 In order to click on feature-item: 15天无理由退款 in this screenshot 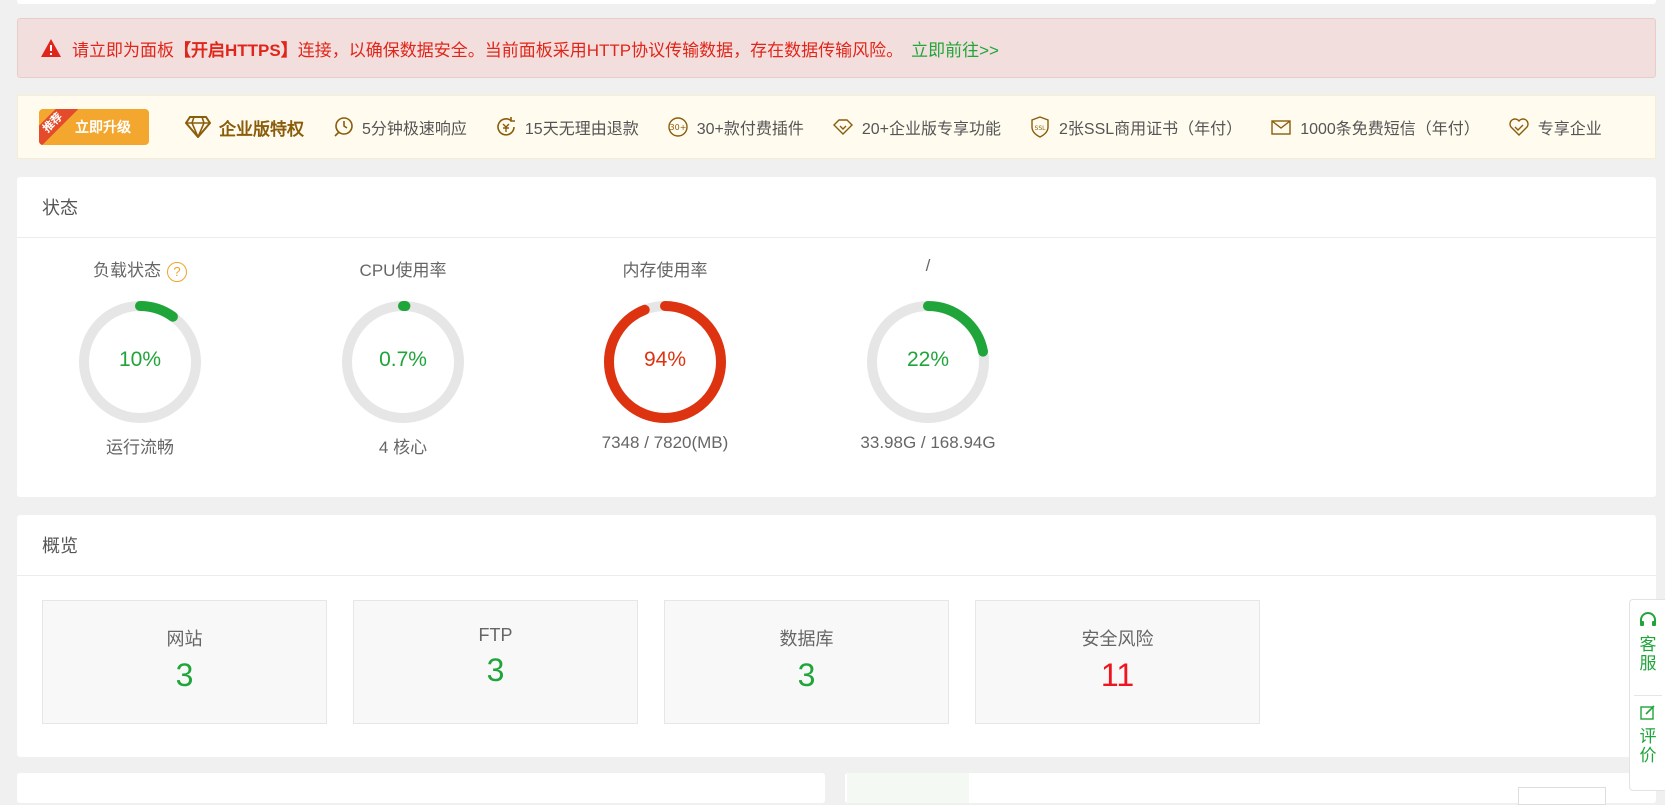, I will do `click(567, 127)`.